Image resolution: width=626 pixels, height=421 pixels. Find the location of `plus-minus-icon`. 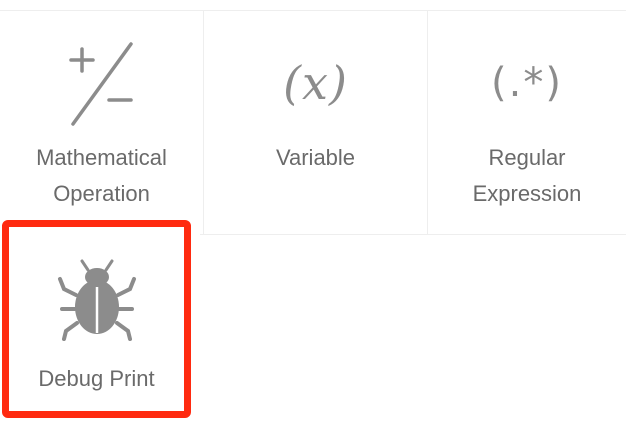

plus-minus-icon is located at coordinates (101, 84).